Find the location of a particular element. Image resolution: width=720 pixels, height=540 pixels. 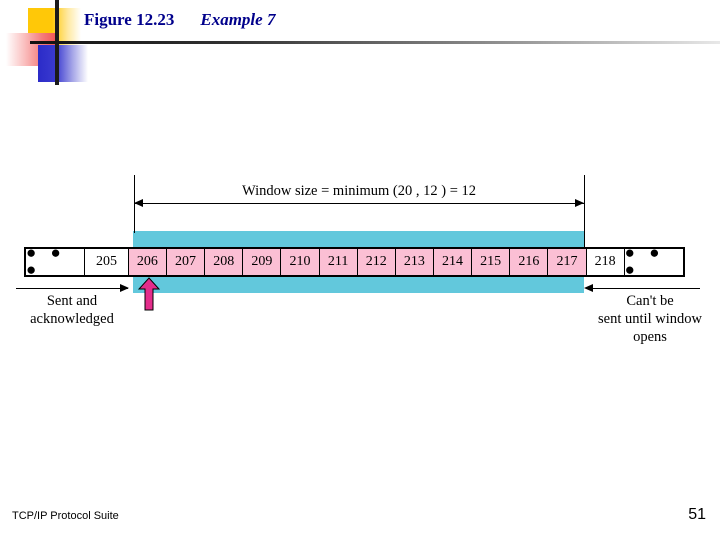

cannot-send-arrowhead-icon is located at coordinates (588, 288).